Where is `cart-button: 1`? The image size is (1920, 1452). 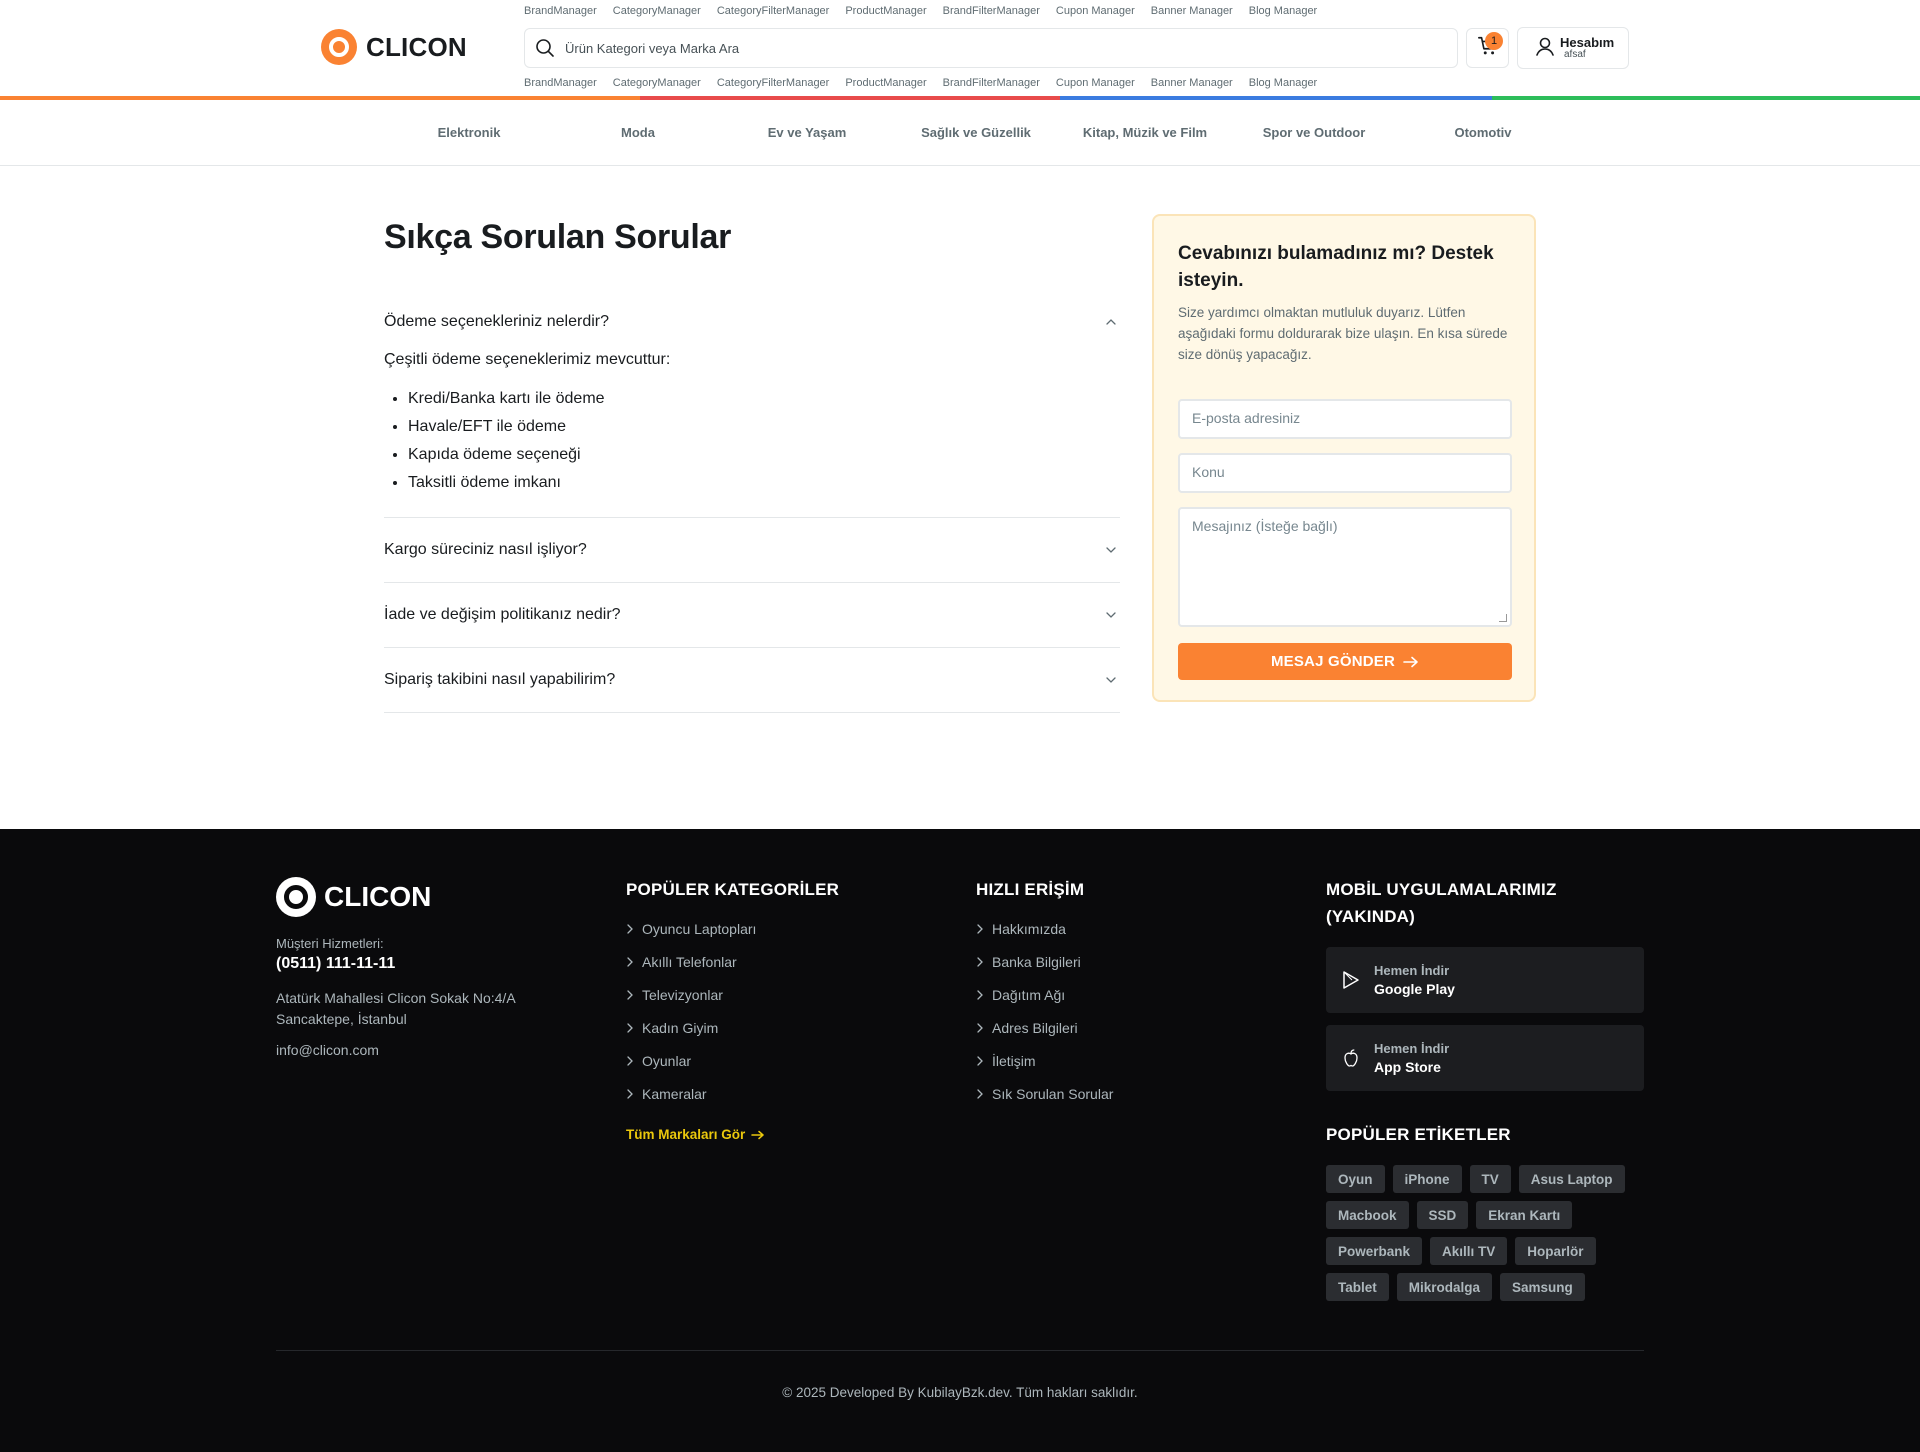 cart-button: 1 is located at coordinates (1487, 48).